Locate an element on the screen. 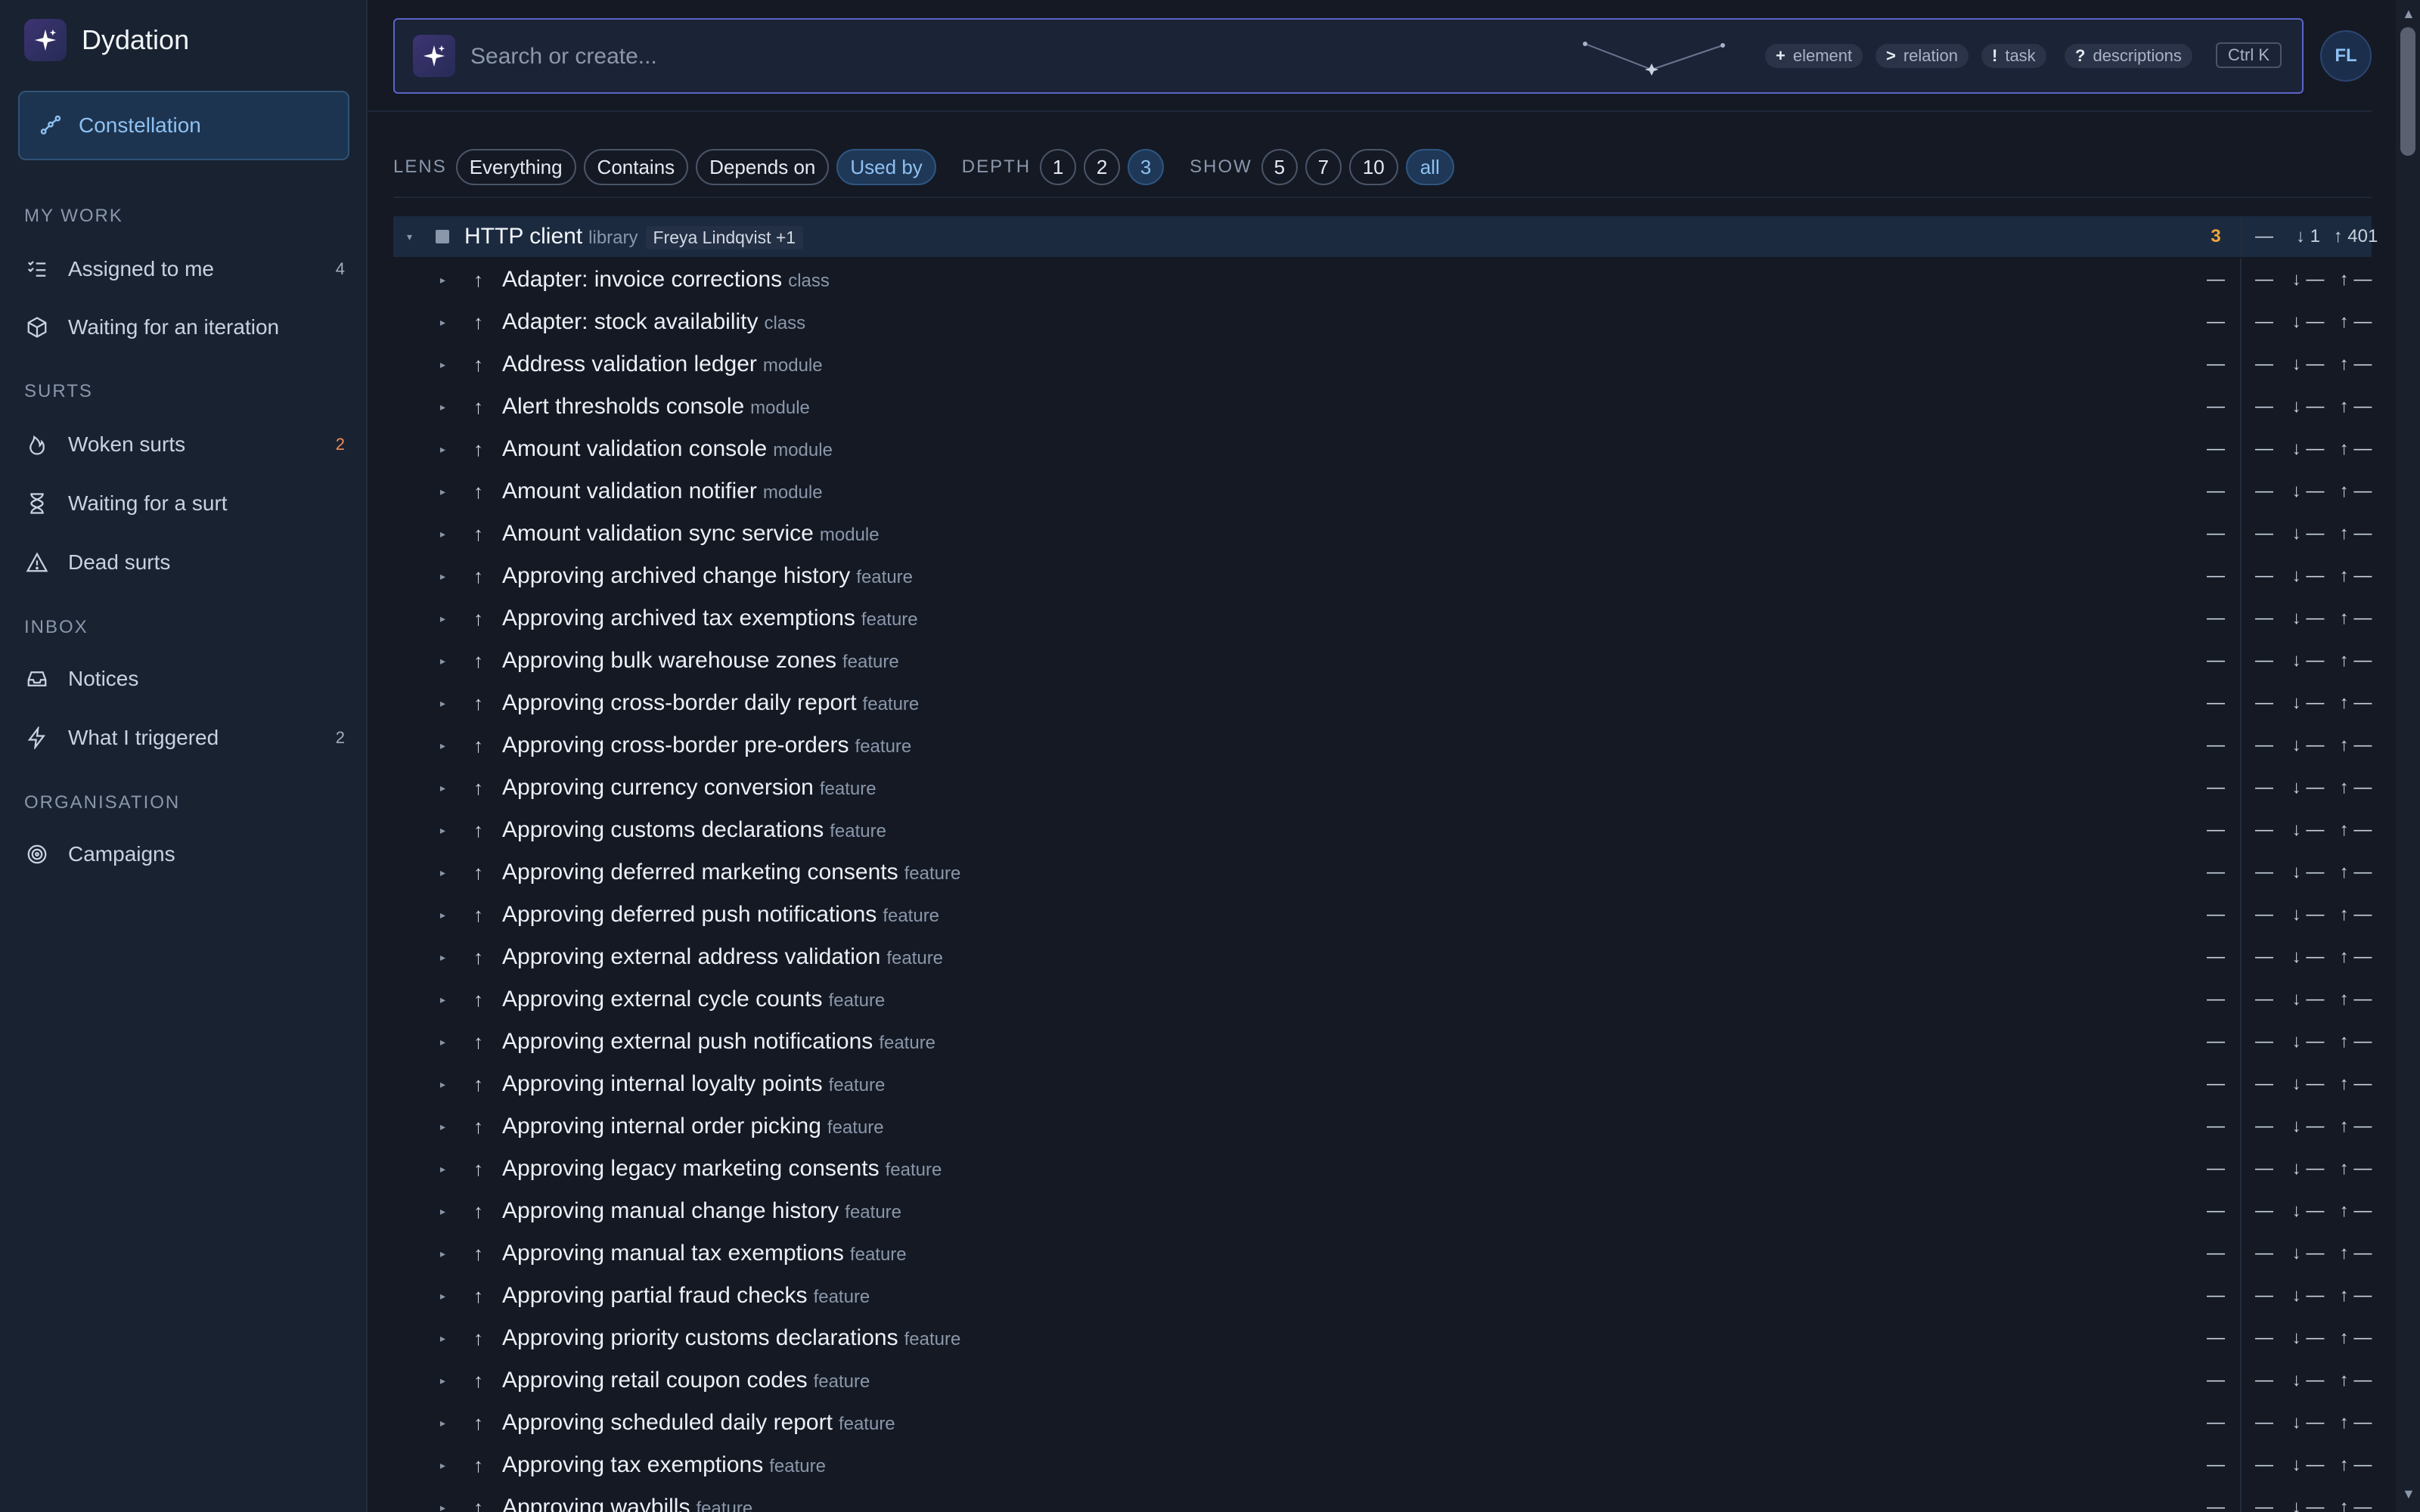 This screenshot has width=2420, height=1512. element-name: Approving manual tax exemptions feature is located at coordinates (704, 1253).